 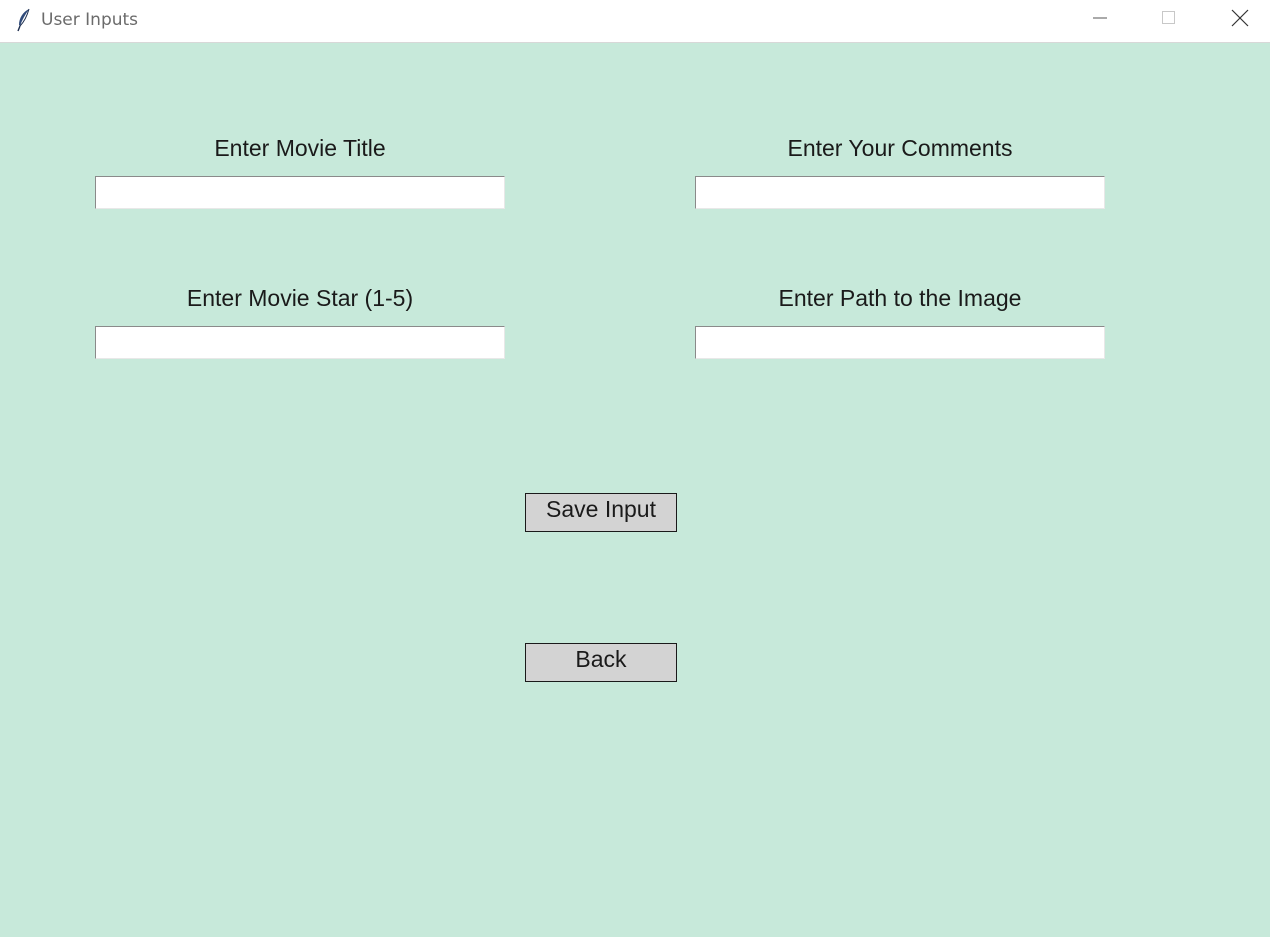 I want to click on comments-input, so click(x=900, y=192).